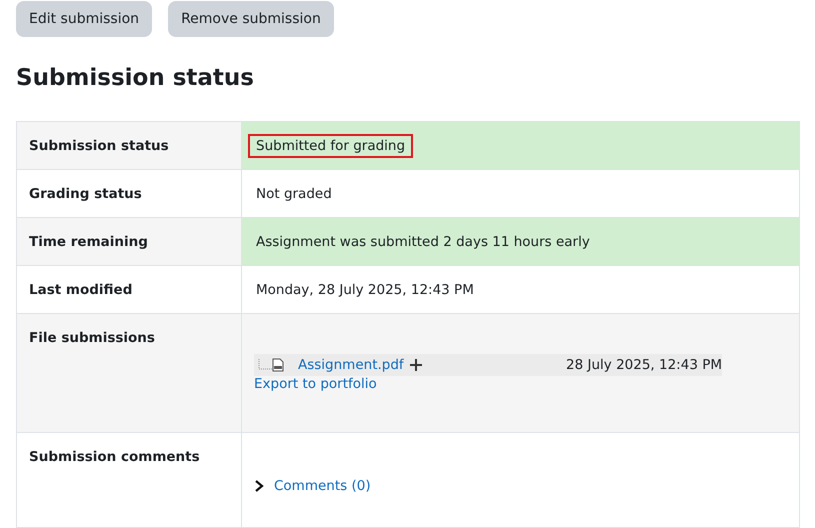  What do you see at coordinates (265, 365) in the screenshot?
I see `tree-line-icon` at bounding box center [265, 365].